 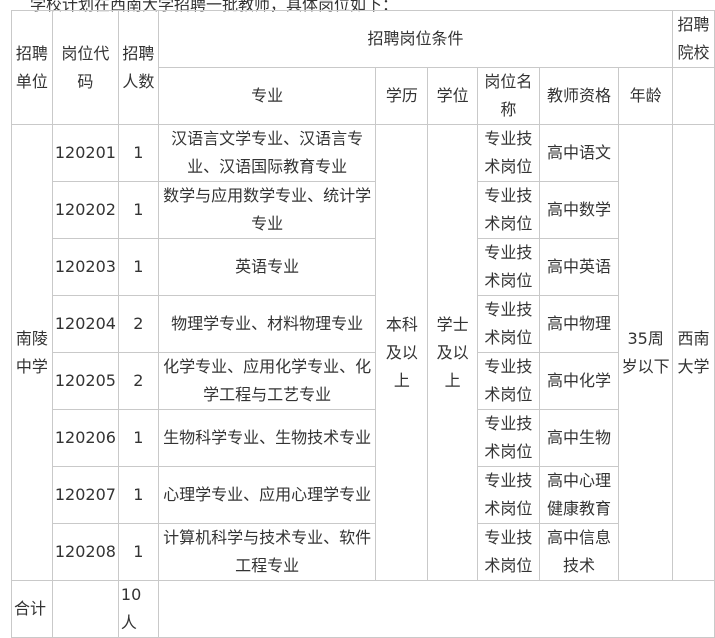 What do you see at coordinates (579, 552) in the screenshot?
I see `qualification-cell: 高中信息技术` at bounding box center [579, 552].